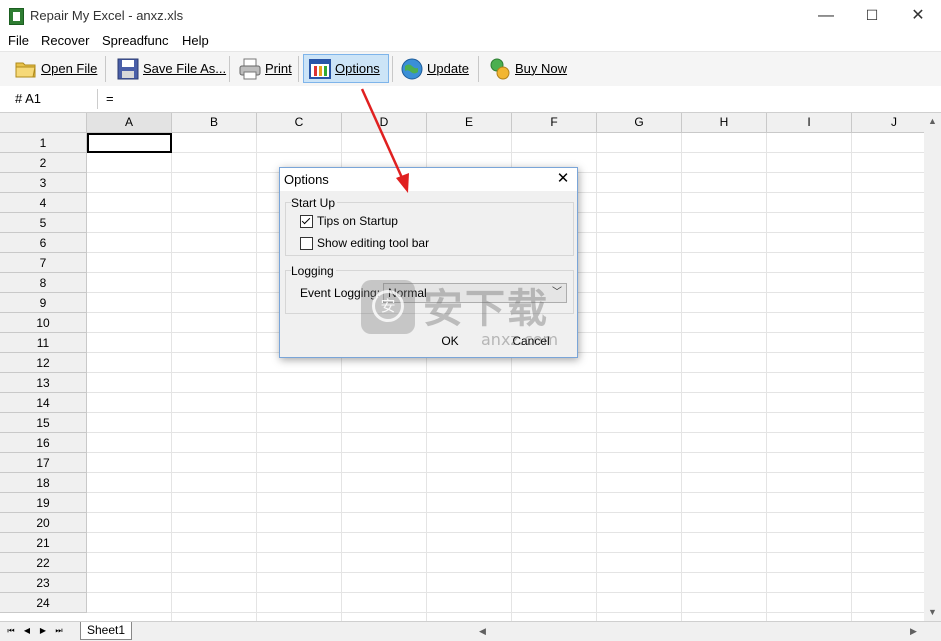 The width and height of the screenshot is (941, 641). Describe the element at coordinates (43, 263) in the screenshot. I see `row-header: 7` at that location.